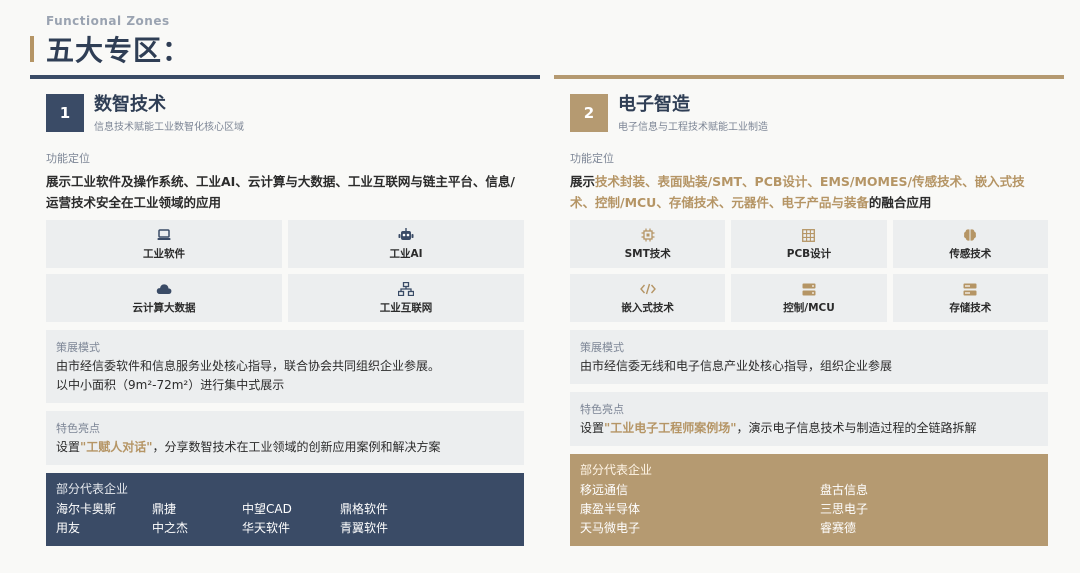 Image resolution: width=1080 pixels, height=573 pixels. What do you see at coordinates (844, 490) in the screenshot?
I see `company-name: 盘古信息` at bounding box center [844, 490].